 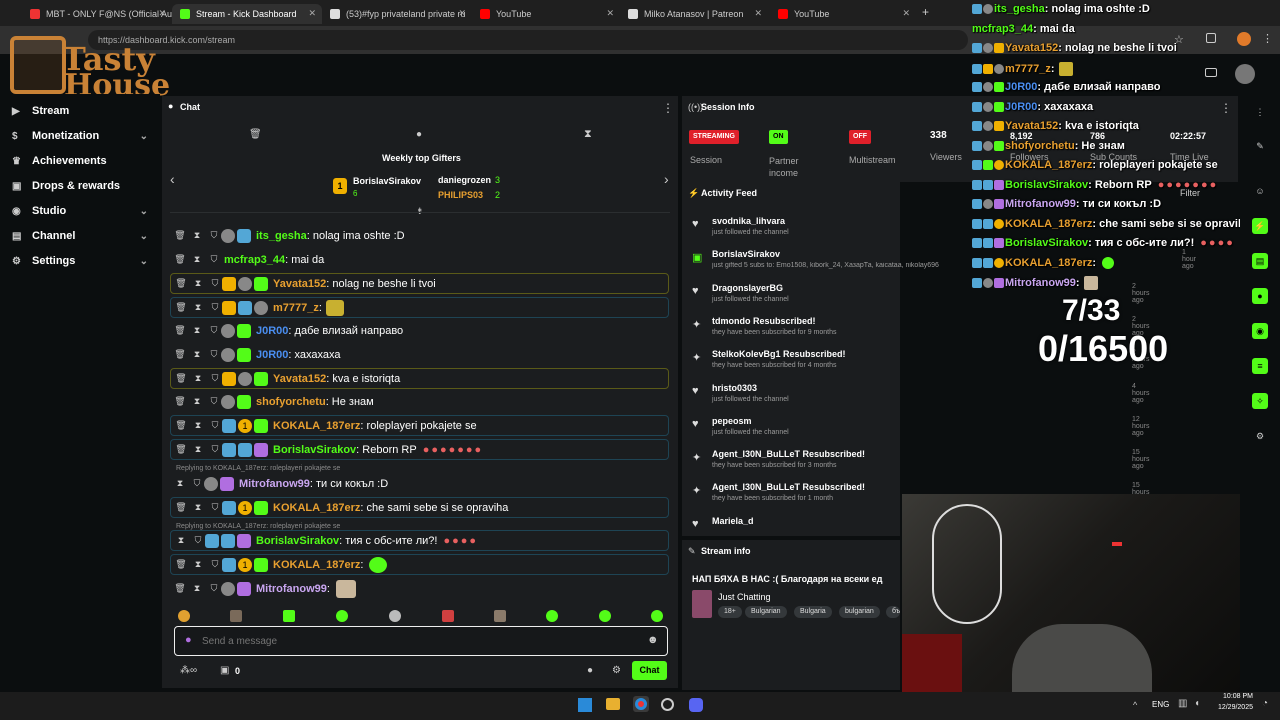 What do you see at coordinates (590, 670) in the screenshot?
I see `chat-settings-bubble-icon: ●` at bounding box center [590, 670].